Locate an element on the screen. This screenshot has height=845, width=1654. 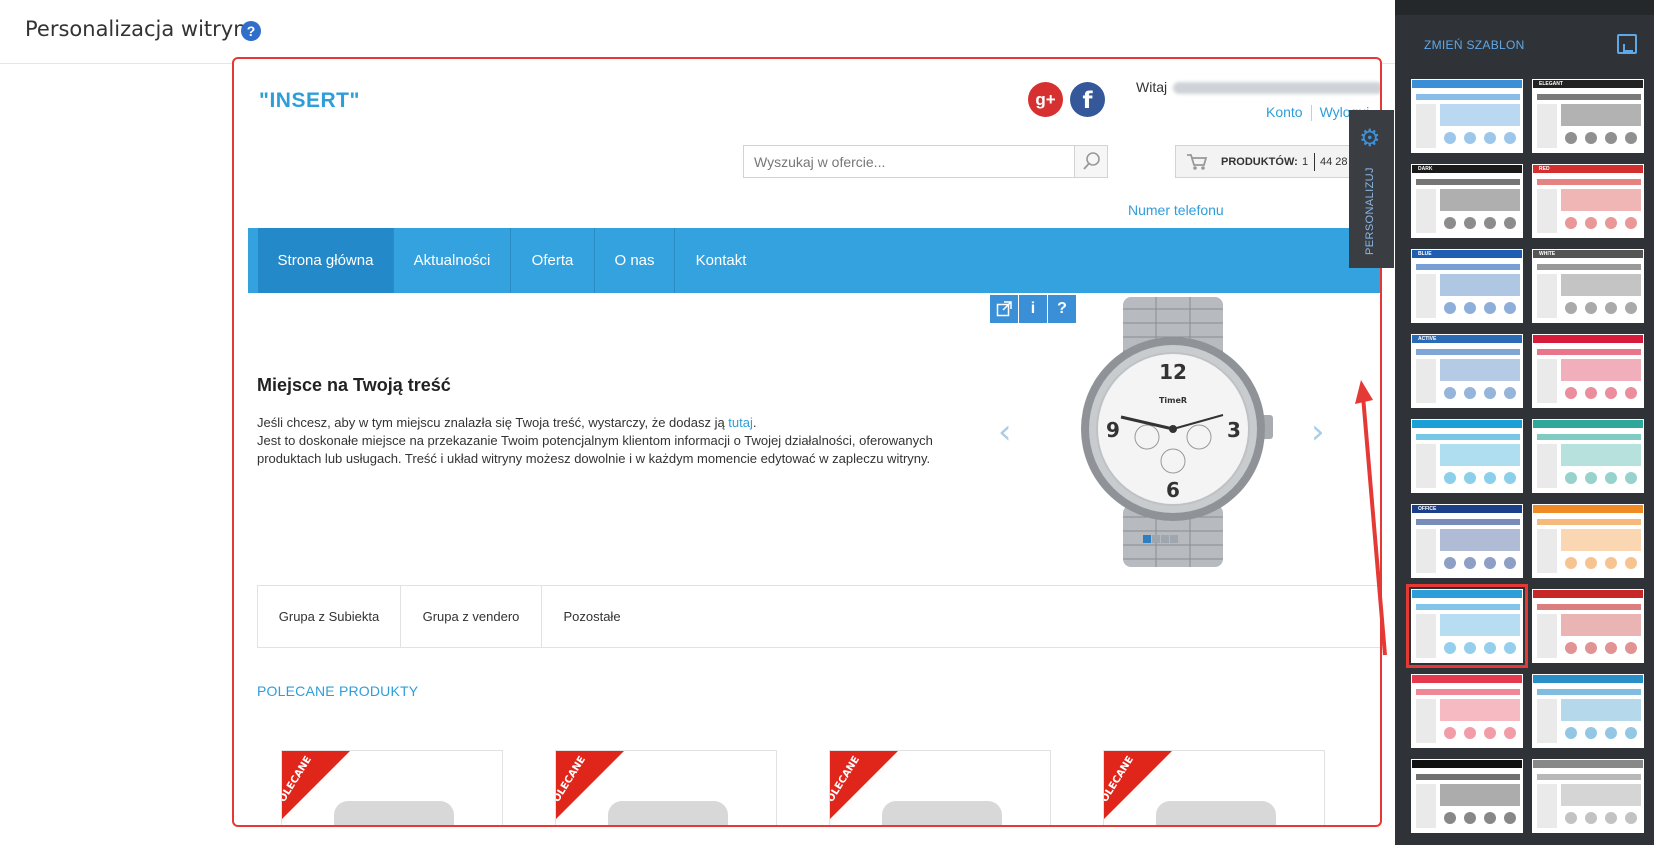
slide-title: Miejsce na Twoją treść is located at coordinates (354, 385).